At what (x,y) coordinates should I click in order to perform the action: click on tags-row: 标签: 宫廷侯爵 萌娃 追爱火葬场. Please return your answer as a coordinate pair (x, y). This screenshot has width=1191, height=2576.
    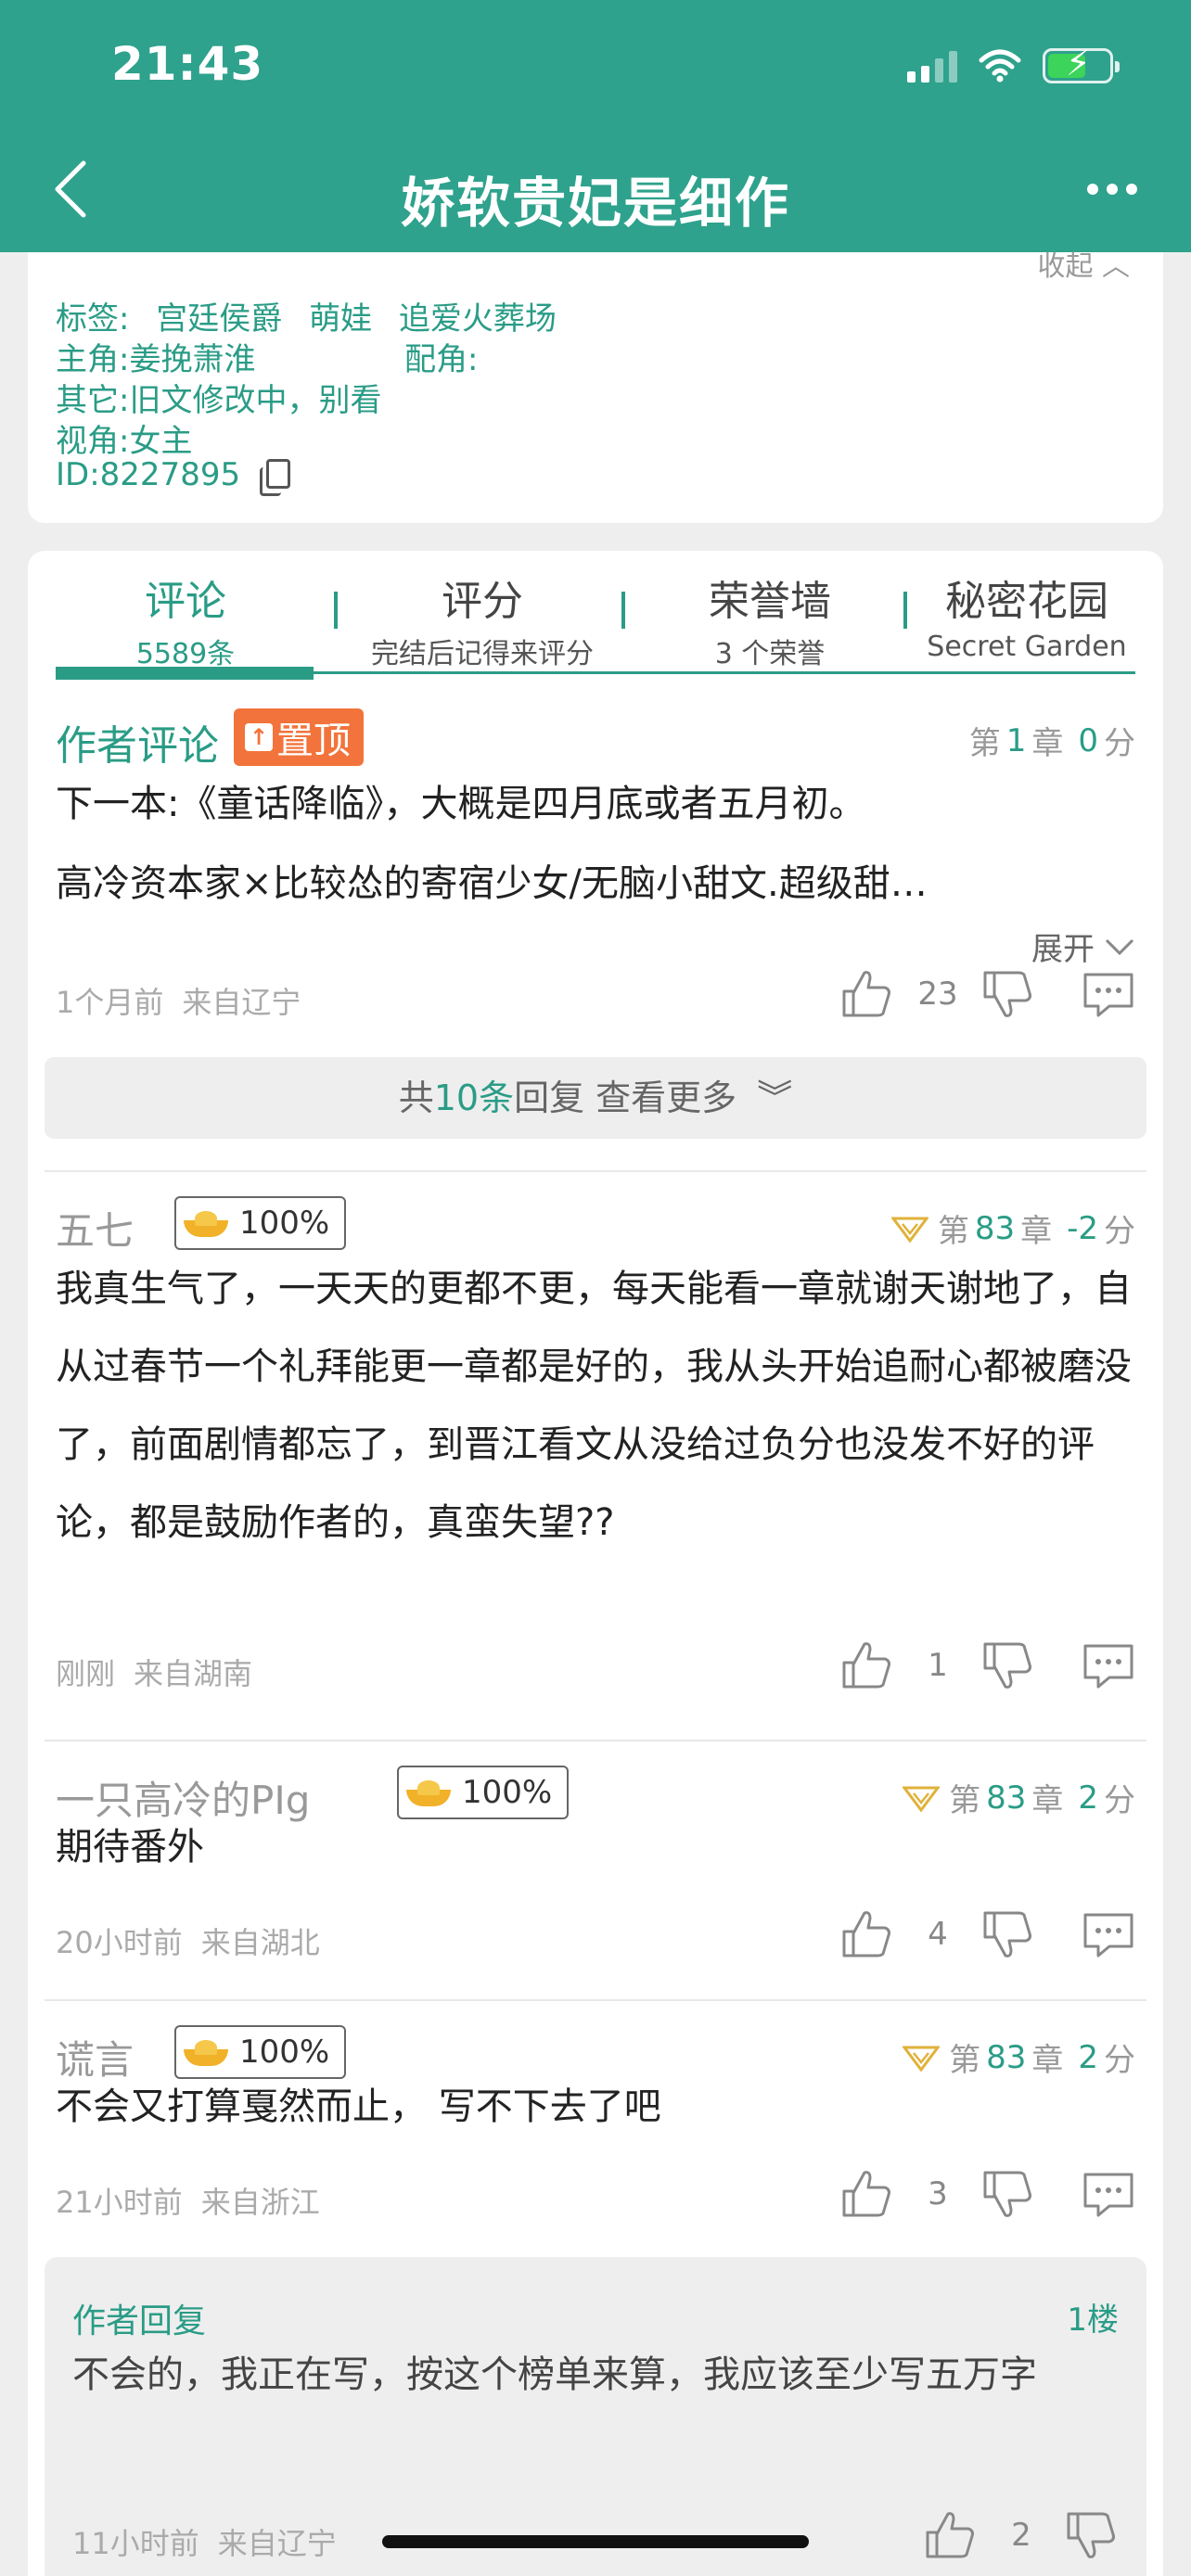
    Looking at the image, I should click on (306, 319).